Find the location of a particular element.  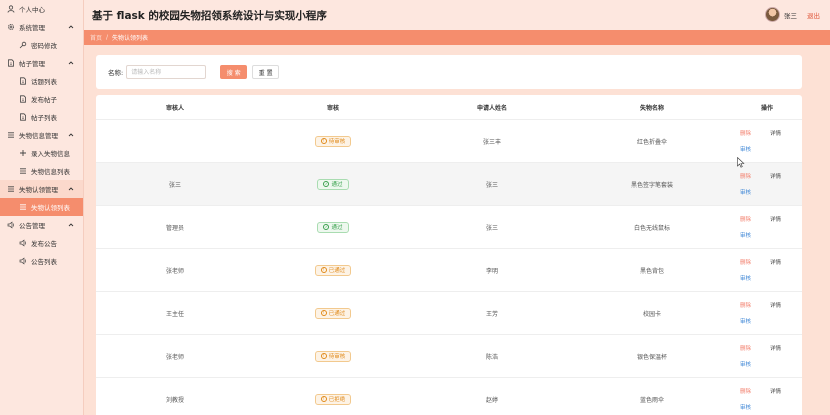

reset-button: 重 置 is located at coordinates (266, 72).